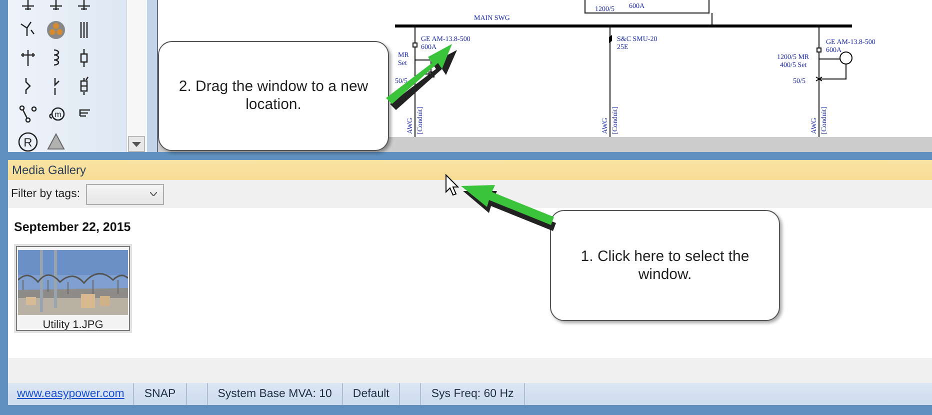 The image size is (932, 415). Describe the element at coordinates (154, 194) in the screenshot. I see `chevron-icon` at that location.